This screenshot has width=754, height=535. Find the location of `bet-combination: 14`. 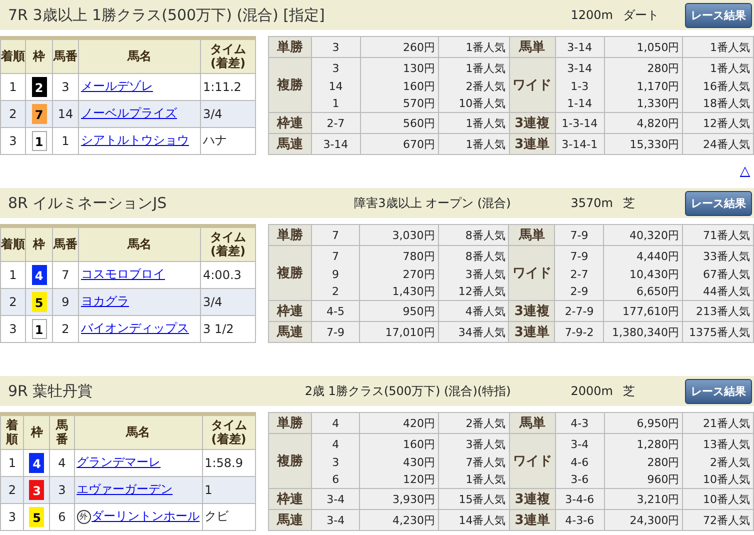

bet-combination: 14 is located at coordinates (335, 86).